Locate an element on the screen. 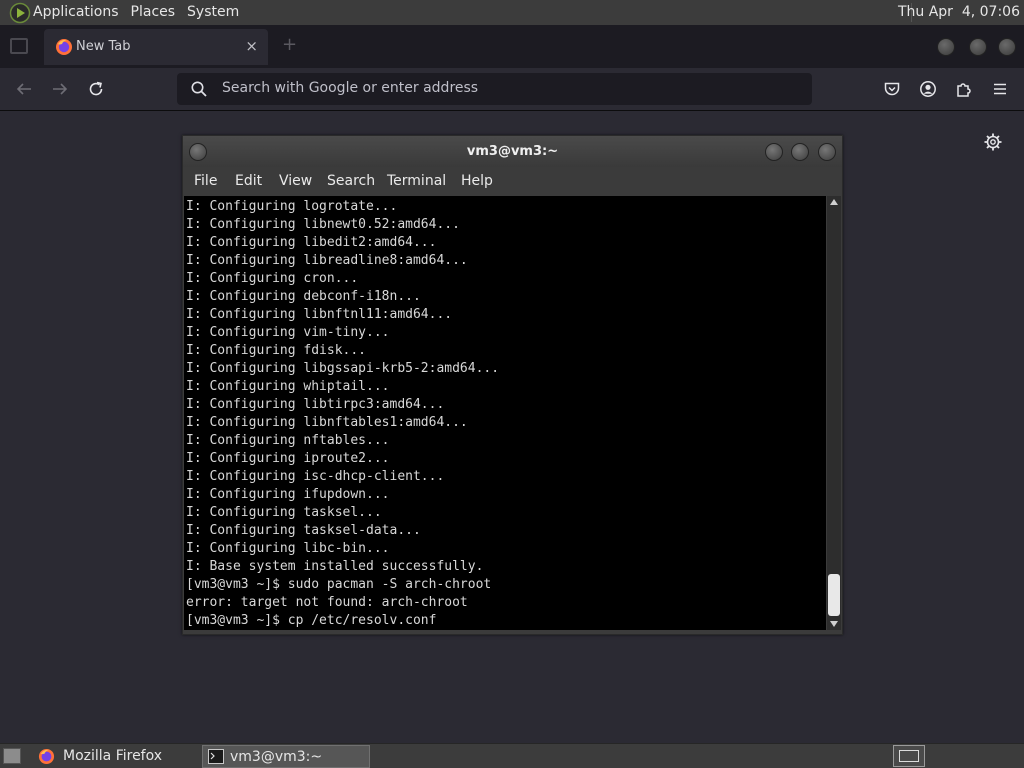 The image size is (1024, 768). distro-logo-icon is located at coordinates (20, 13).